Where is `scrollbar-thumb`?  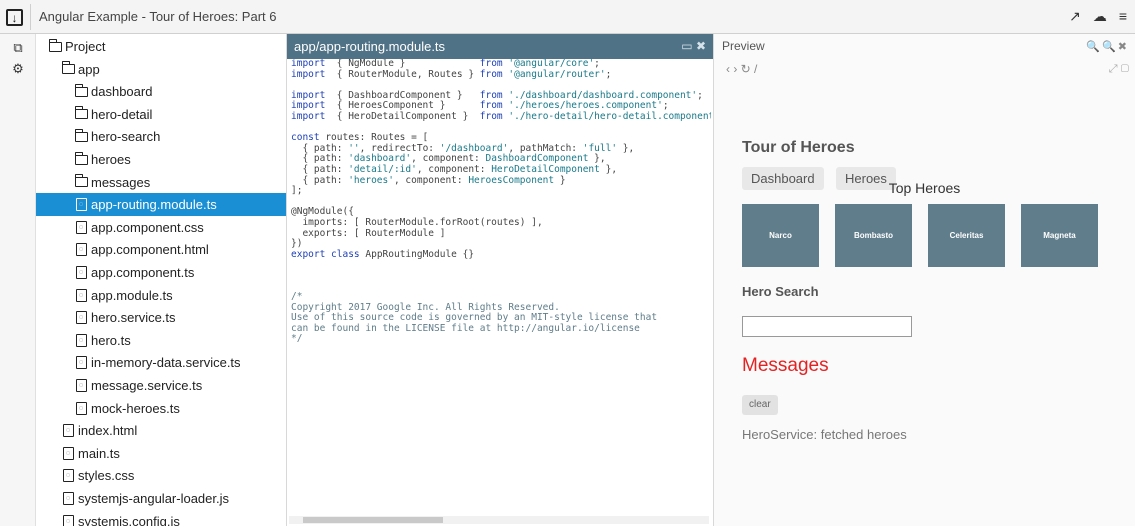
scrollbar-thumb is located at coordinates (373, 520).